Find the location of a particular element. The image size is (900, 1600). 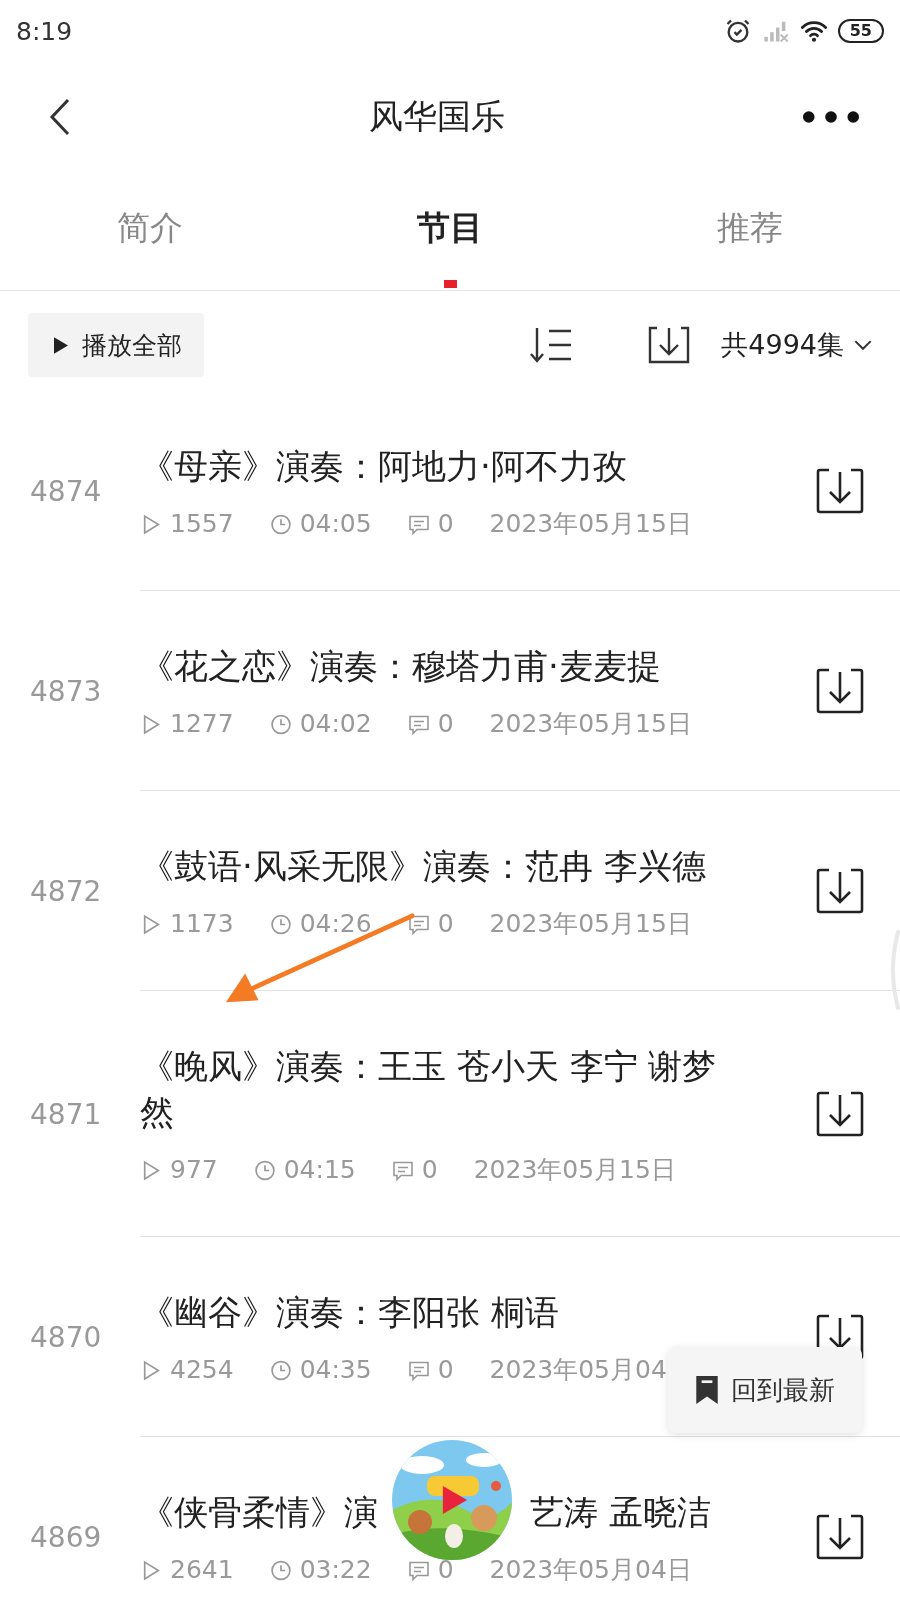

play-count: 1557 is located at coordinates (202, 524).